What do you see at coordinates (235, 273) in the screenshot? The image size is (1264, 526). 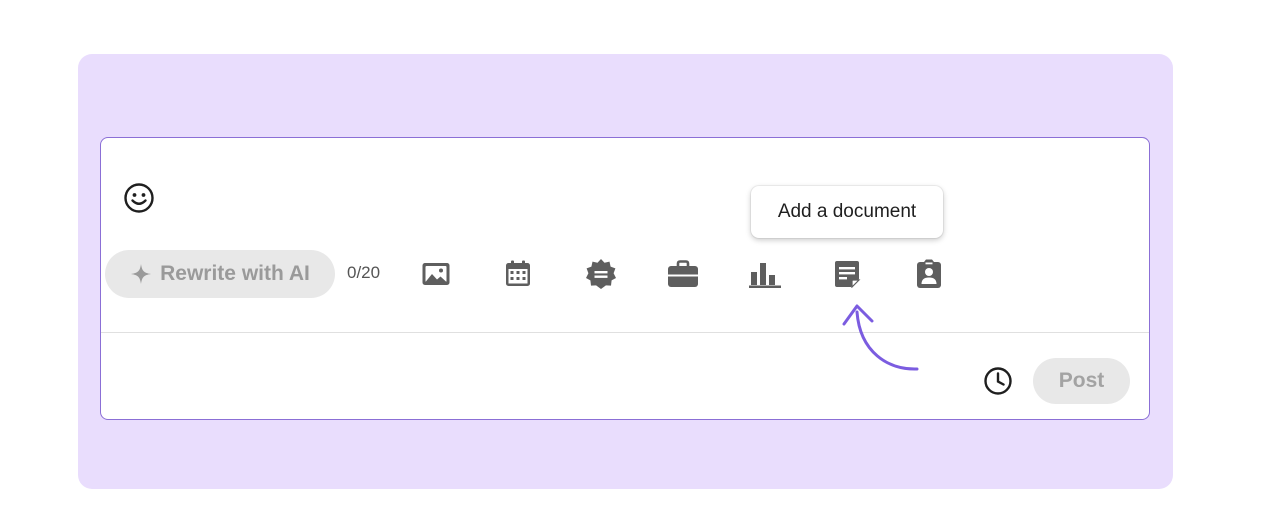 I see `rewrite-button-label: Rewrite with AI` at bounding box center [235, 273].